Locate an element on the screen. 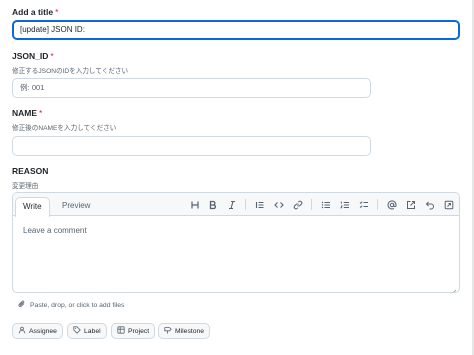  assignee-button: Assignee is located at coordinates (37, 331).